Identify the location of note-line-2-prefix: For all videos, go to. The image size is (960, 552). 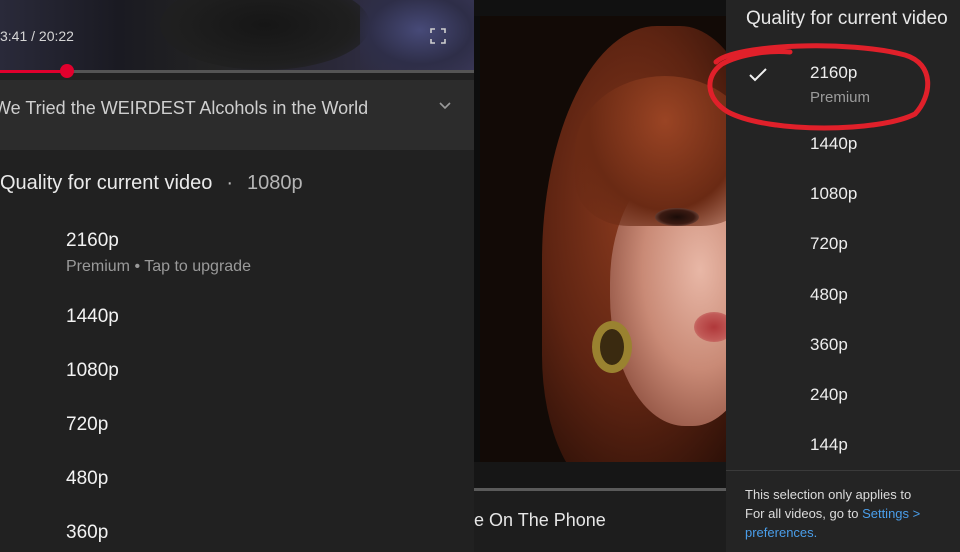
(804, 513).